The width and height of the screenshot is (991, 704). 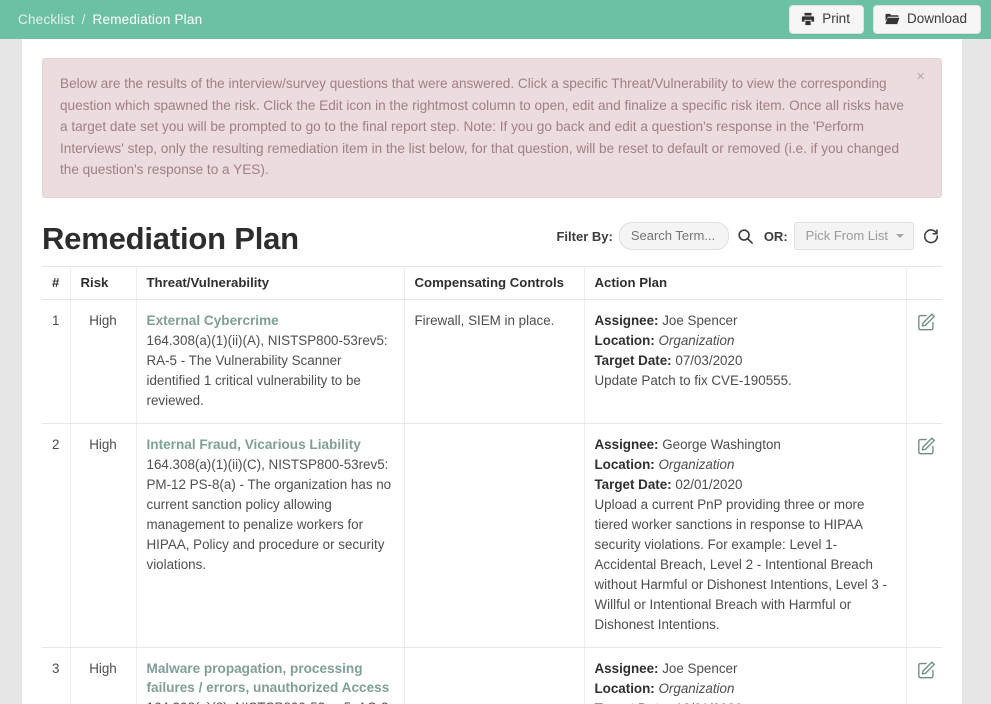 I want to click on col-header-number: #, so click(x=56, y=283).